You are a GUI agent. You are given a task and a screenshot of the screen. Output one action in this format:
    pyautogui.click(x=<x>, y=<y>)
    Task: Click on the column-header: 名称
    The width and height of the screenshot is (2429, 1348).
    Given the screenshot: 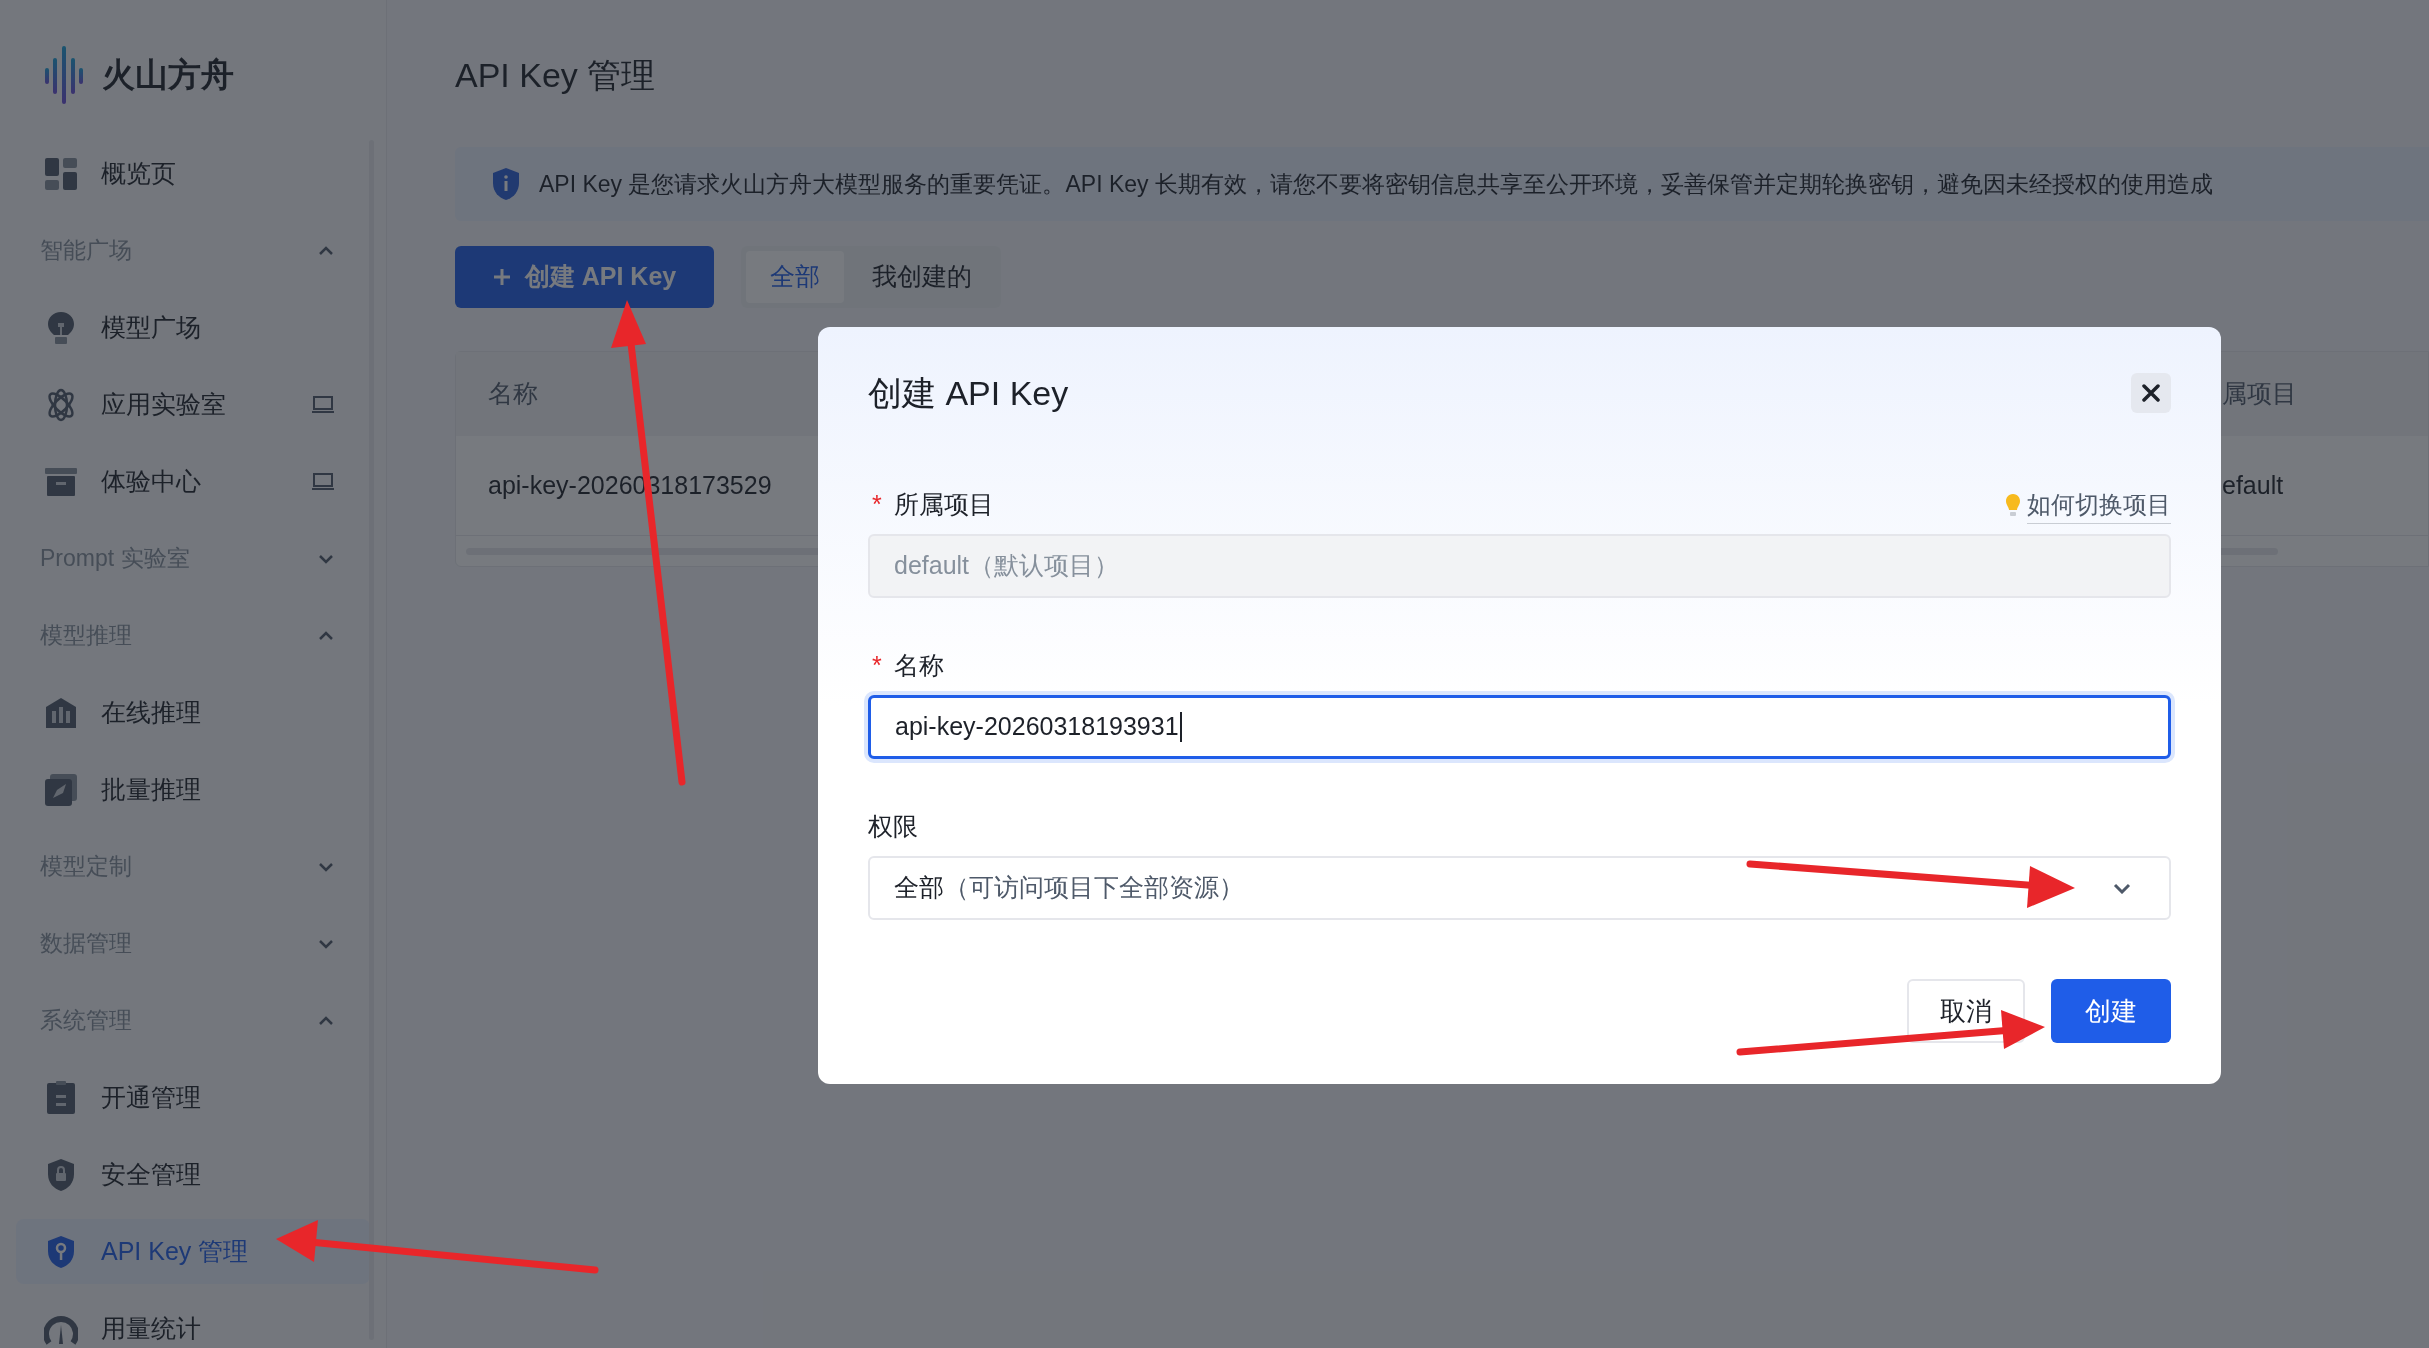 What is the action you would take?
    pyautogui.click(x=513, y=393)
    